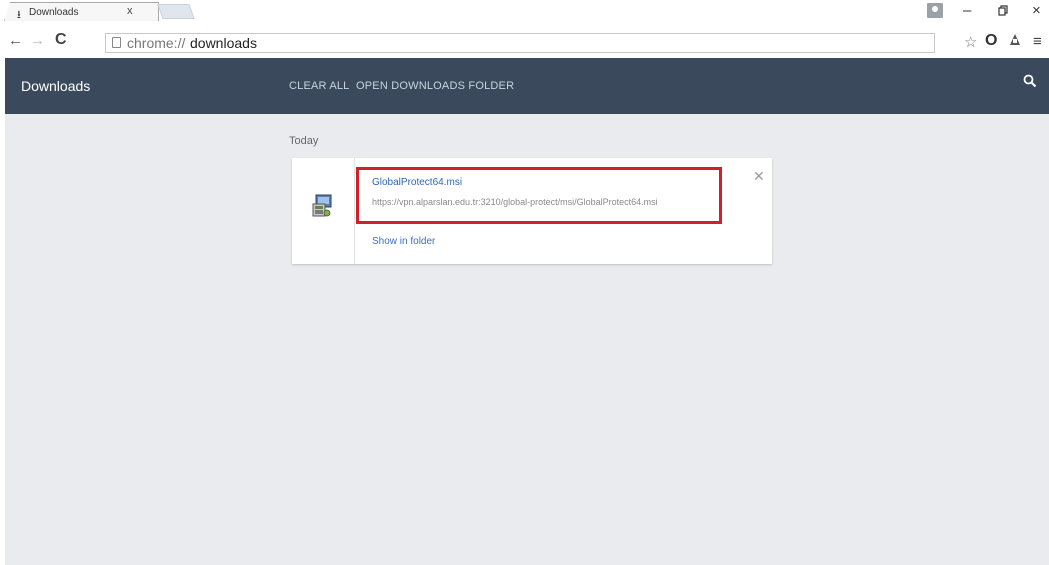  I want to click on tab-title: Downloads, so click(54, 12).